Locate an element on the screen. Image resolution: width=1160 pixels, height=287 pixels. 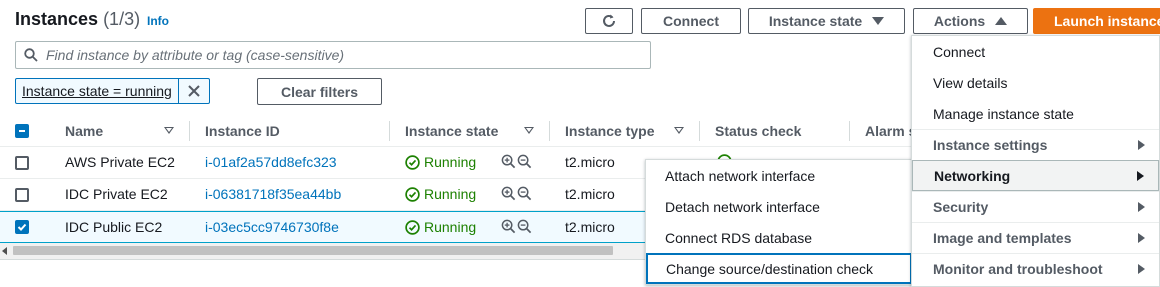
select-all-checkbox is located at coordinates (22, 131).